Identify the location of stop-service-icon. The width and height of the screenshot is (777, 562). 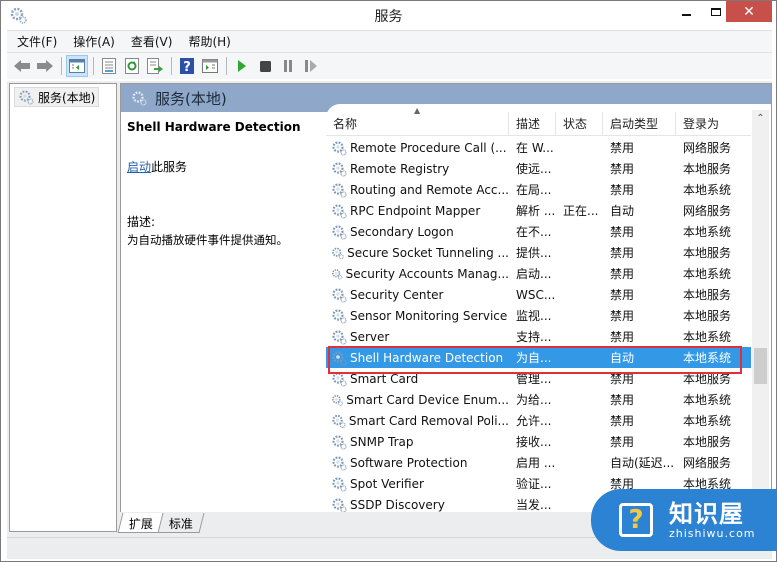
(265, 66).